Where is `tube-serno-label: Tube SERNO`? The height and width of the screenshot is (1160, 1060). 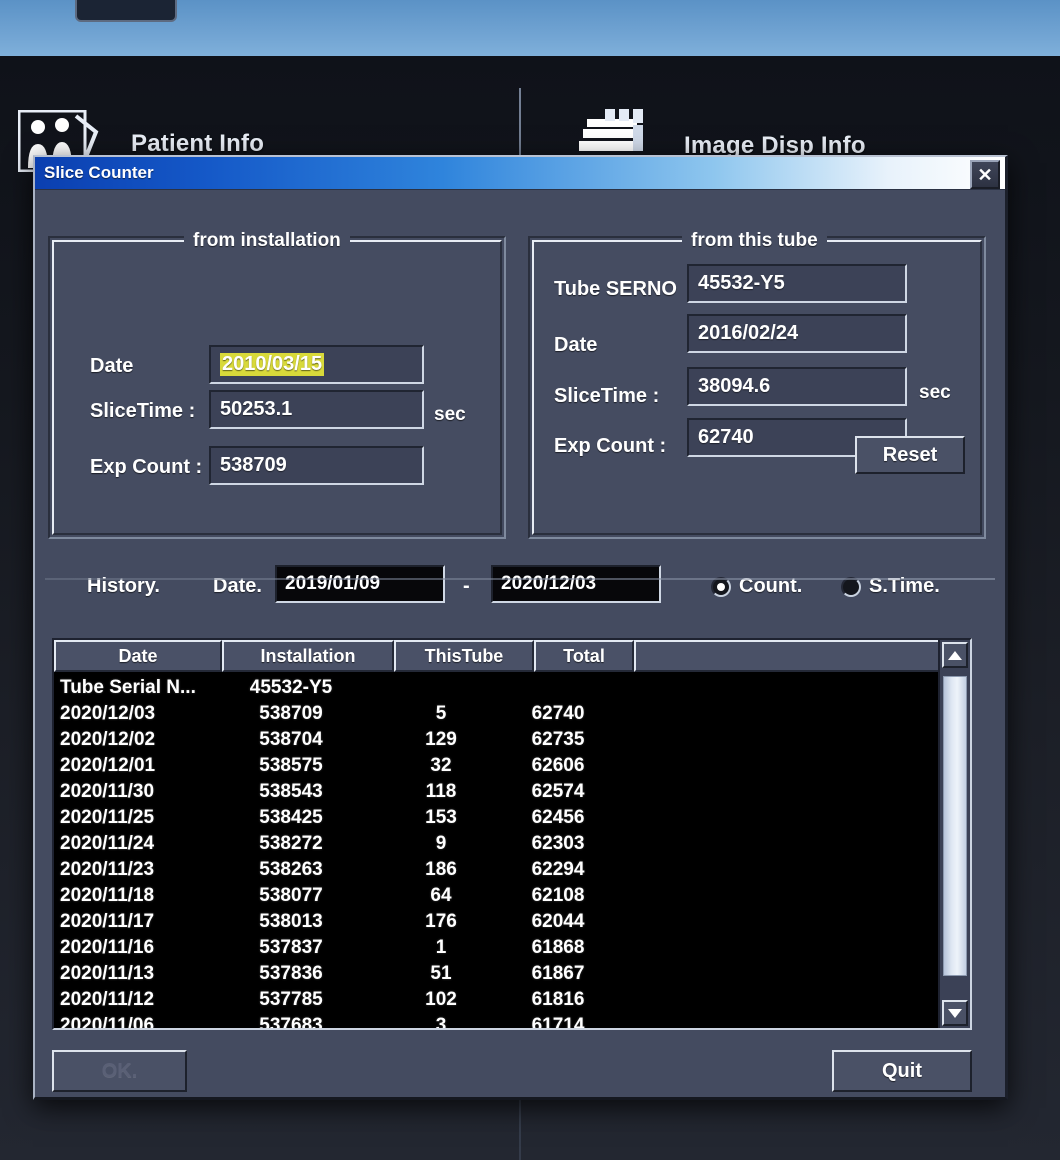 tube-serno-label: Tube SERNO is located at coordinates (615, 289).